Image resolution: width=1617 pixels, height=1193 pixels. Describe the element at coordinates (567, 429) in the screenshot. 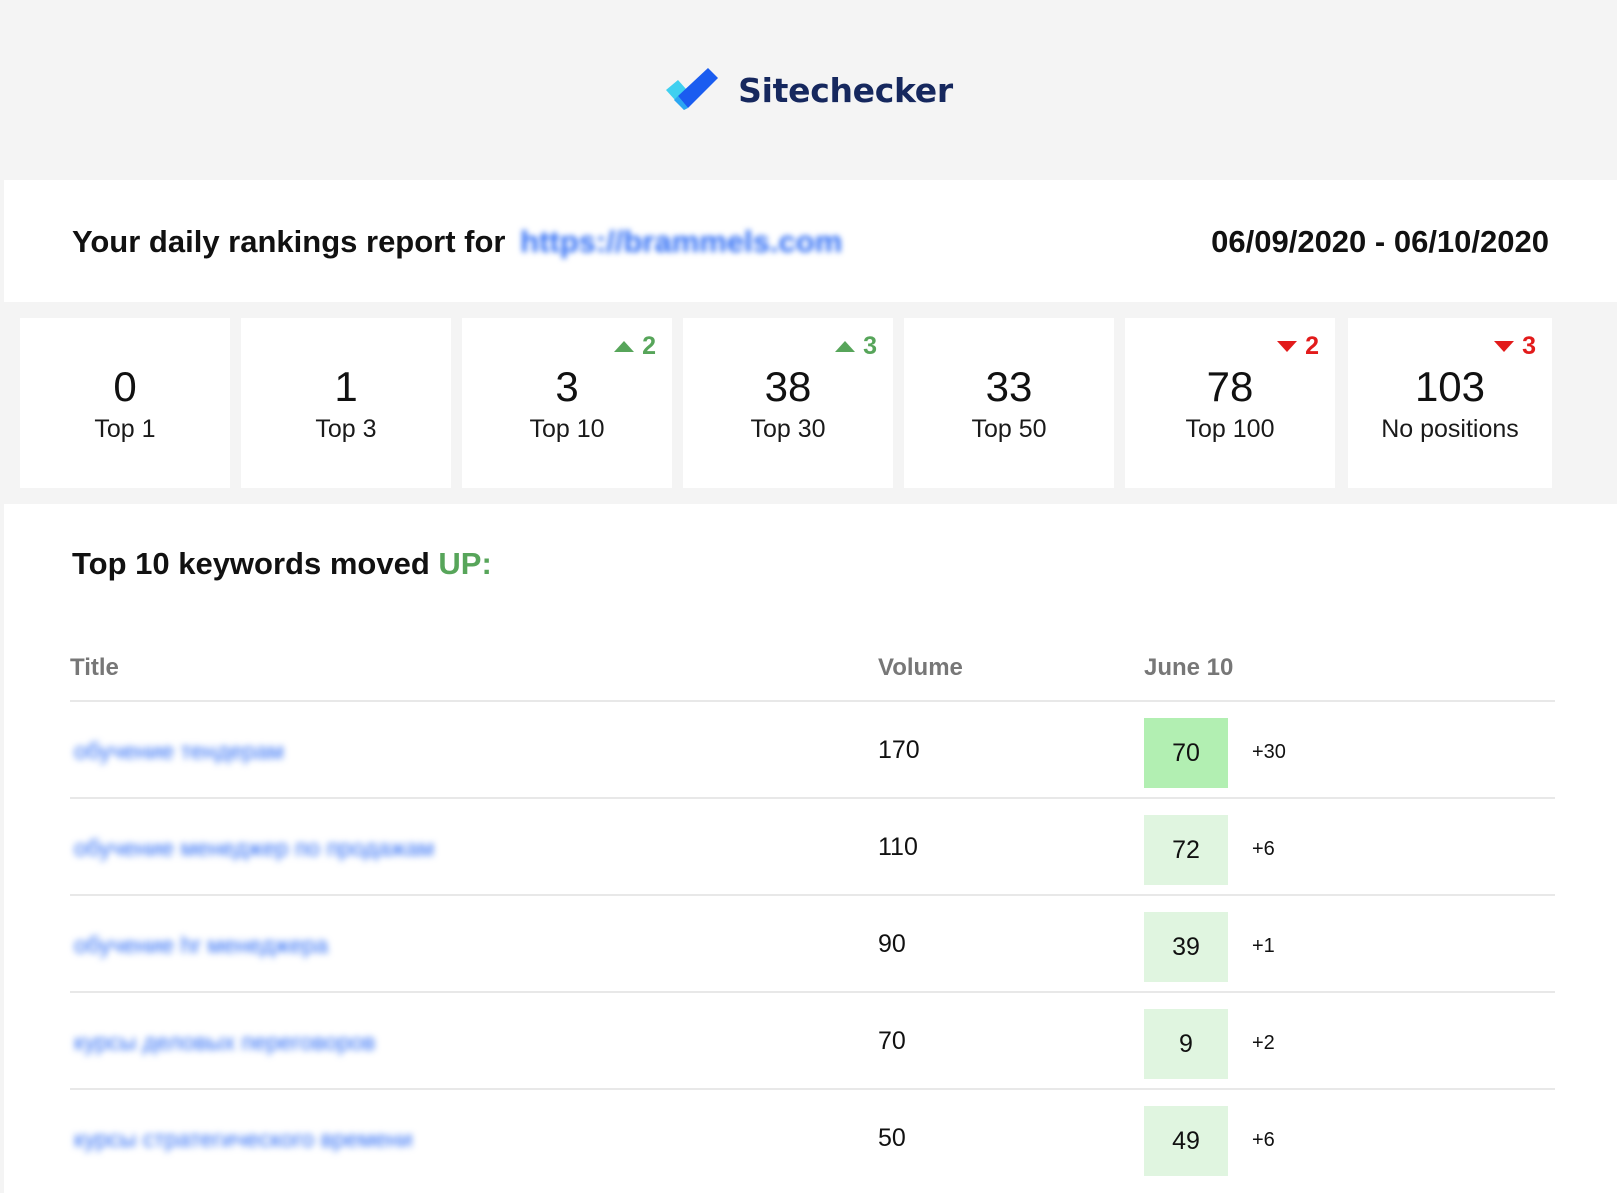

I see `stat-label: Top 10` at that location.